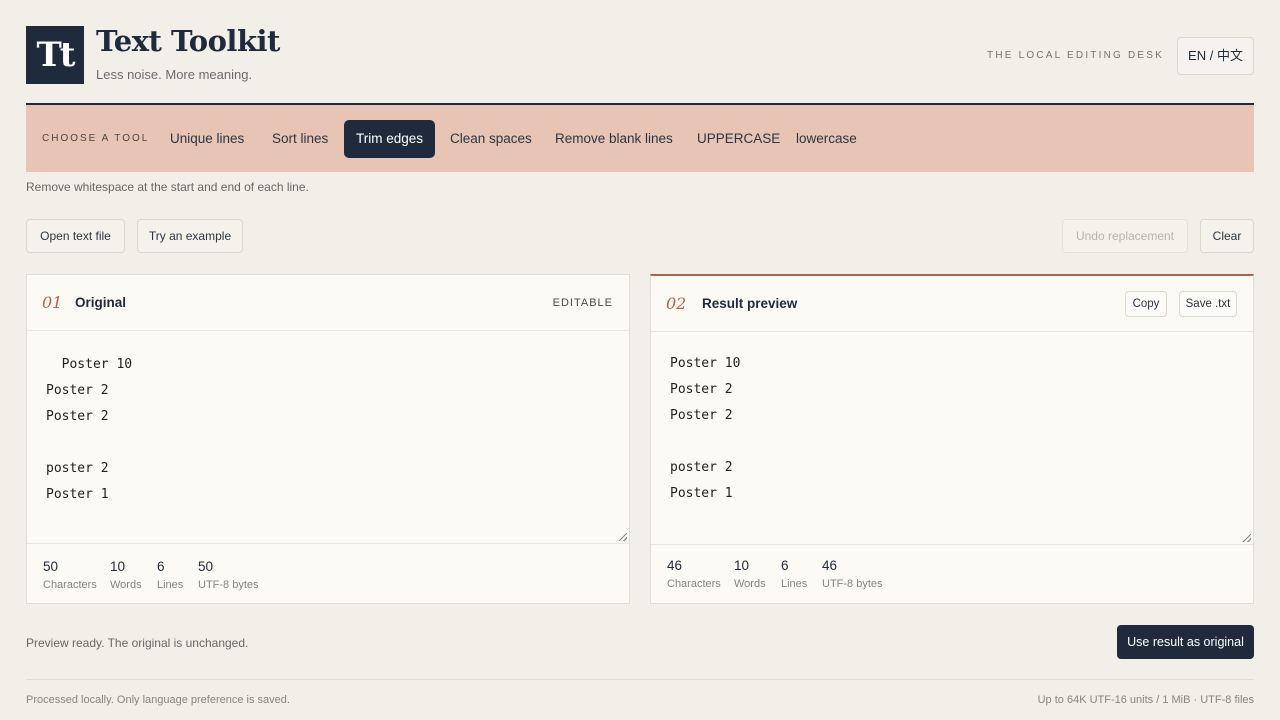 The width and height of the screenshot is (1280, 720). What do you see at coordinates (750, 303) in the screenshot?
I see `result-panel-title: Result preview` at bounding box center [750, 303].